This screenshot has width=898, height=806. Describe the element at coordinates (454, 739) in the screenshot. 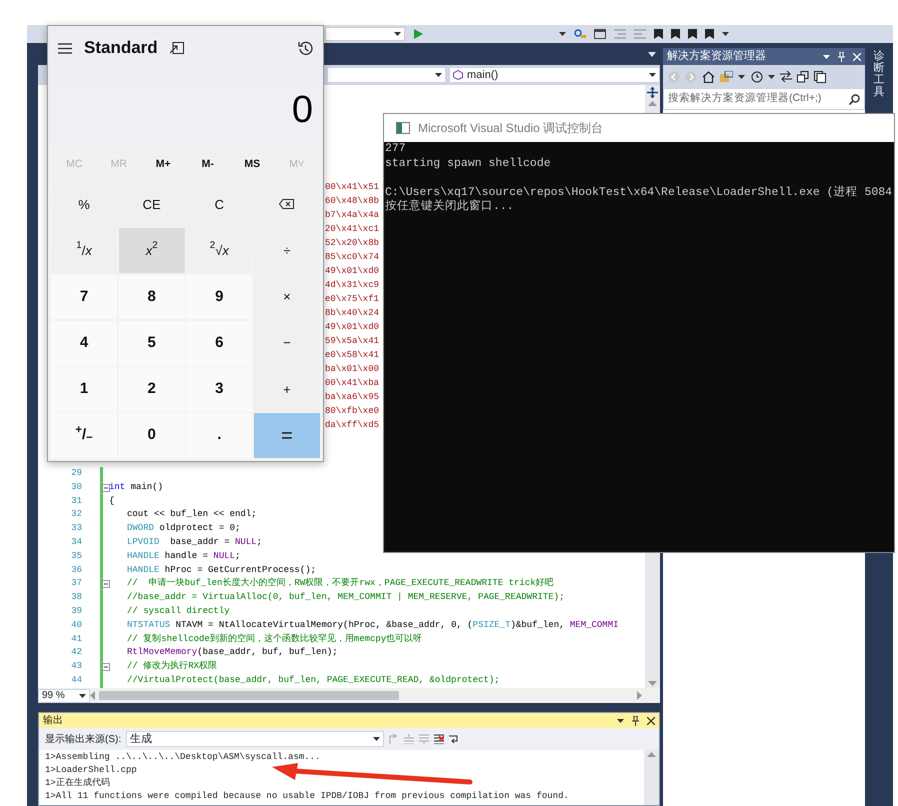

I see `wrap-icon` at that location.